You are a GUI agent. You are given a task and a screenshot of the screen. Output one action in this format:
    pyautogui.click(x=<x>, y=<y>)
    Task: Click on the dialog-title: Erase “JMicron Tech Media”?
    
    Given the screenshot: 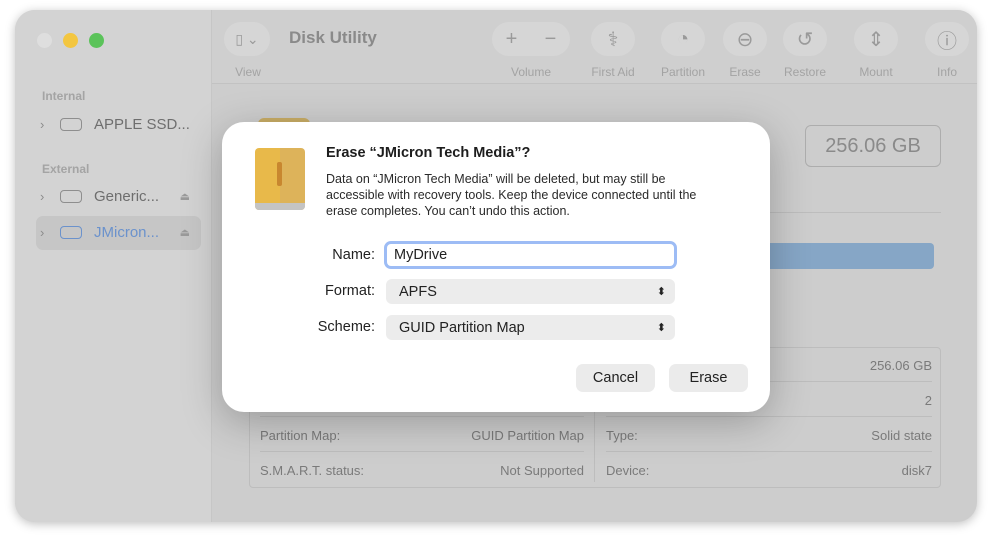 What is the action you would take?
    pyautogui.click(x=428, y=153)
    